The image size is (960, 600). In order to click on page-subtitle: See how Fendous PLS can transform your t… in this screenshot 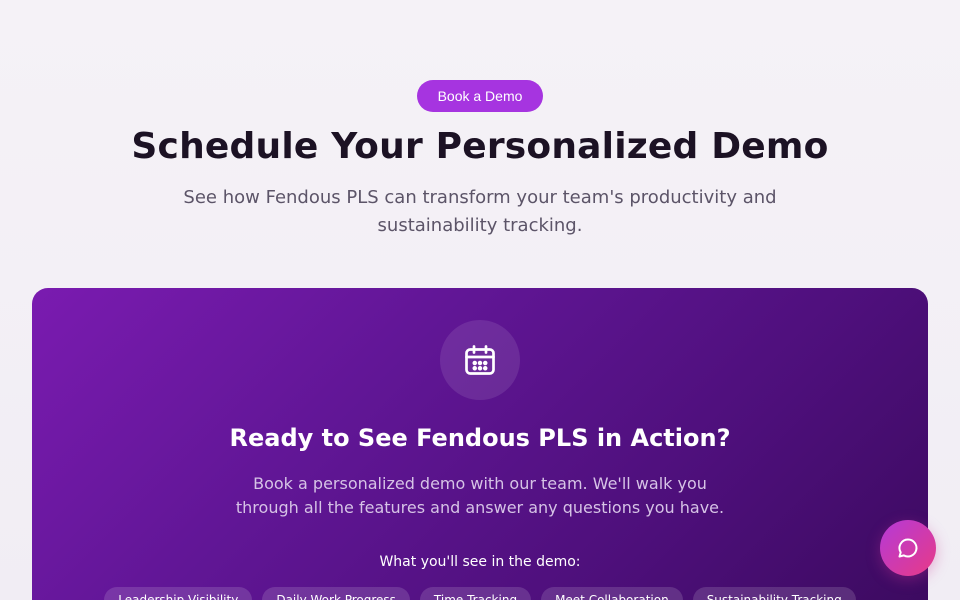, I will do `click(480, 211)`.